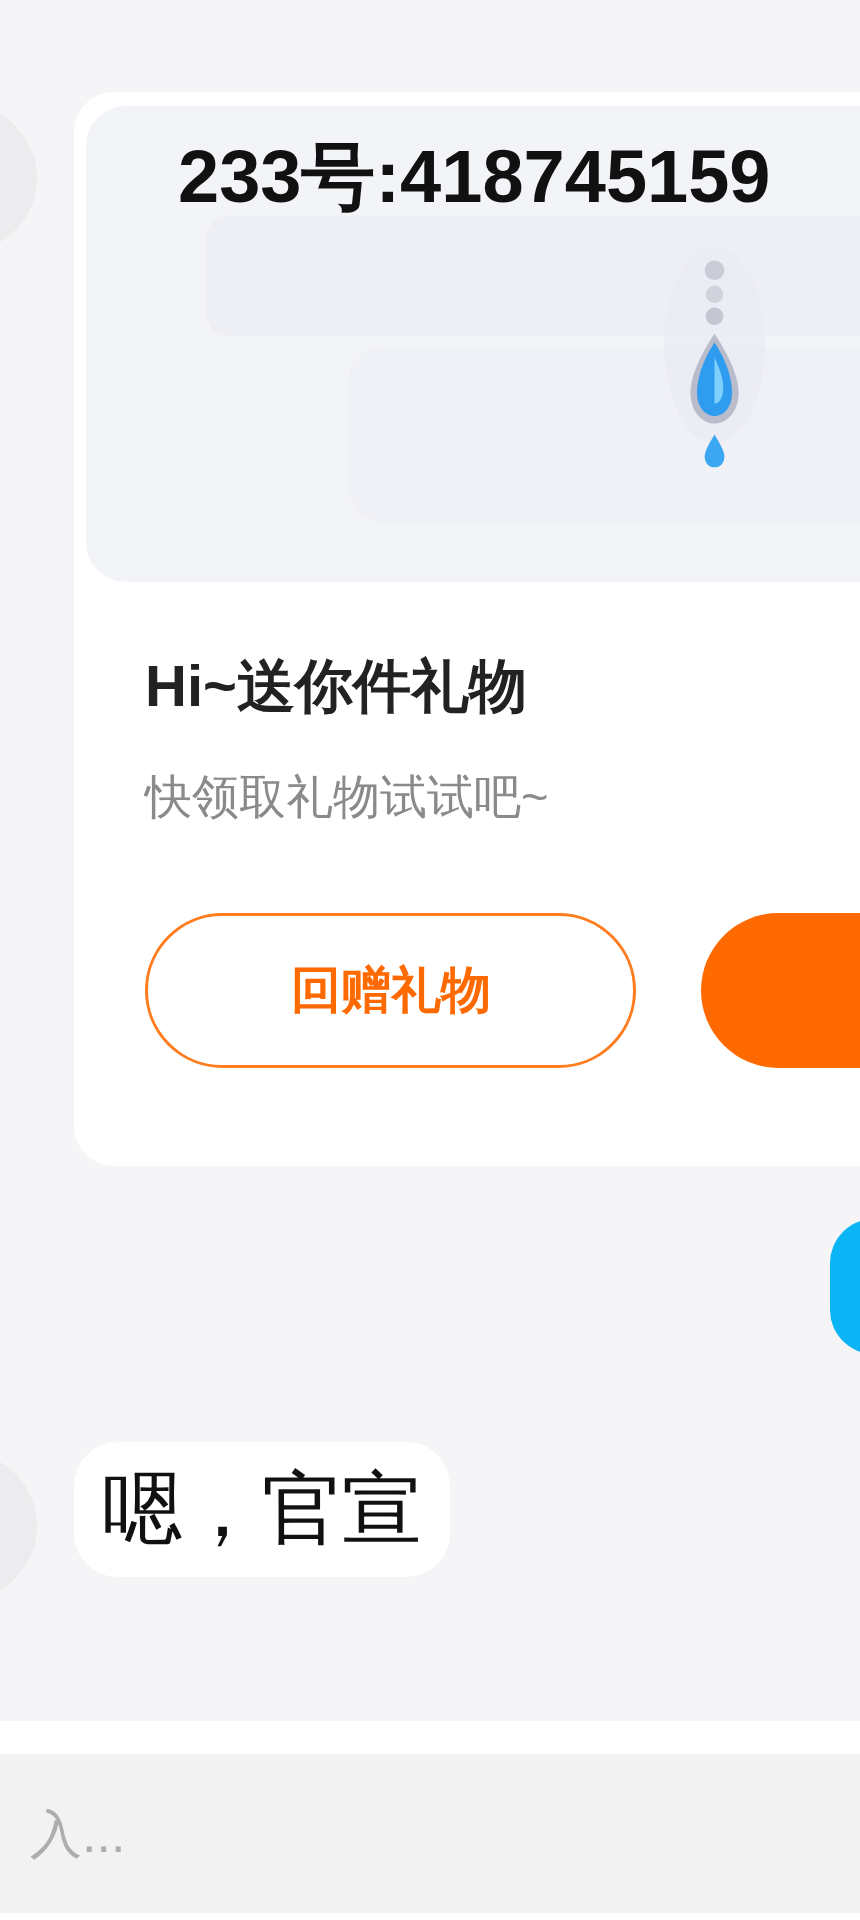  What do you see at coordinates (347, 797) in the screenshot?
I see `gift-subtitle: 快领取礼物试试吧~` at bounding box center [347, 797].